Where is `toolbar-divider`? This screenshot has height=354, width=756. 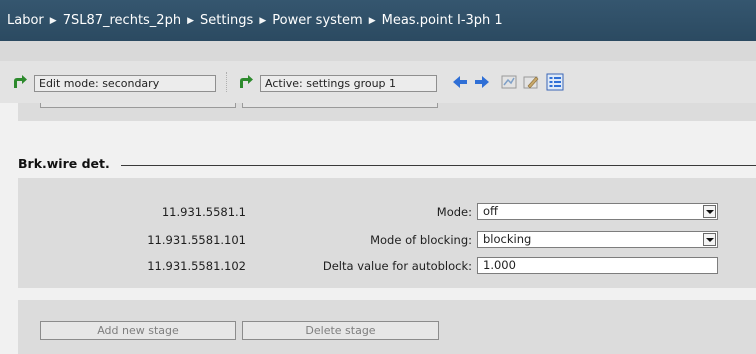 toolbar-divider is located at coordinates (227, 82).